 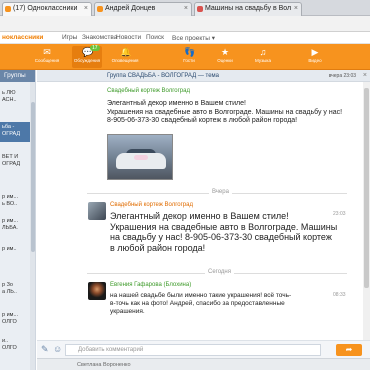 I want to click on nav-news: Новости, so click(x=128, y=37).